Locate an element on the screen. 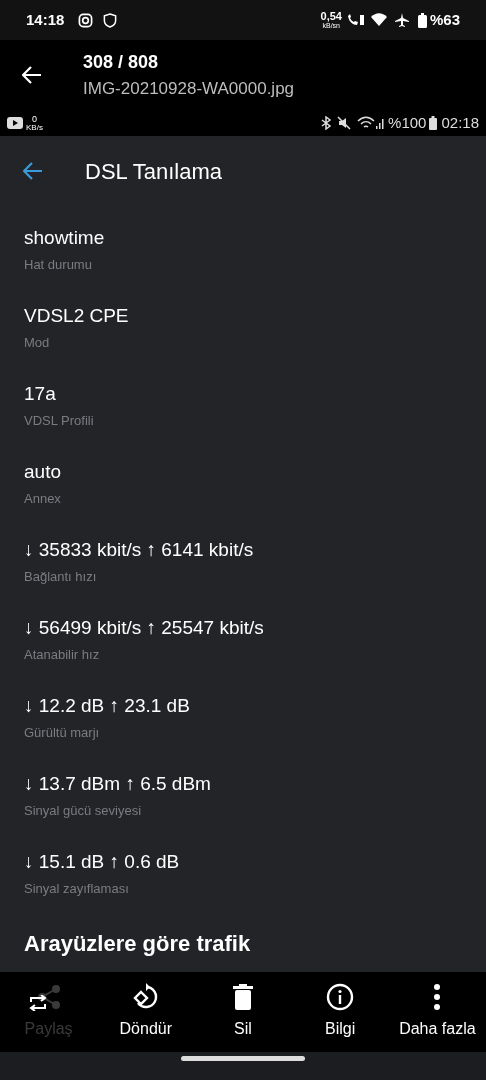  more-button: Daha fazla is located at coordinates (437, 1012).